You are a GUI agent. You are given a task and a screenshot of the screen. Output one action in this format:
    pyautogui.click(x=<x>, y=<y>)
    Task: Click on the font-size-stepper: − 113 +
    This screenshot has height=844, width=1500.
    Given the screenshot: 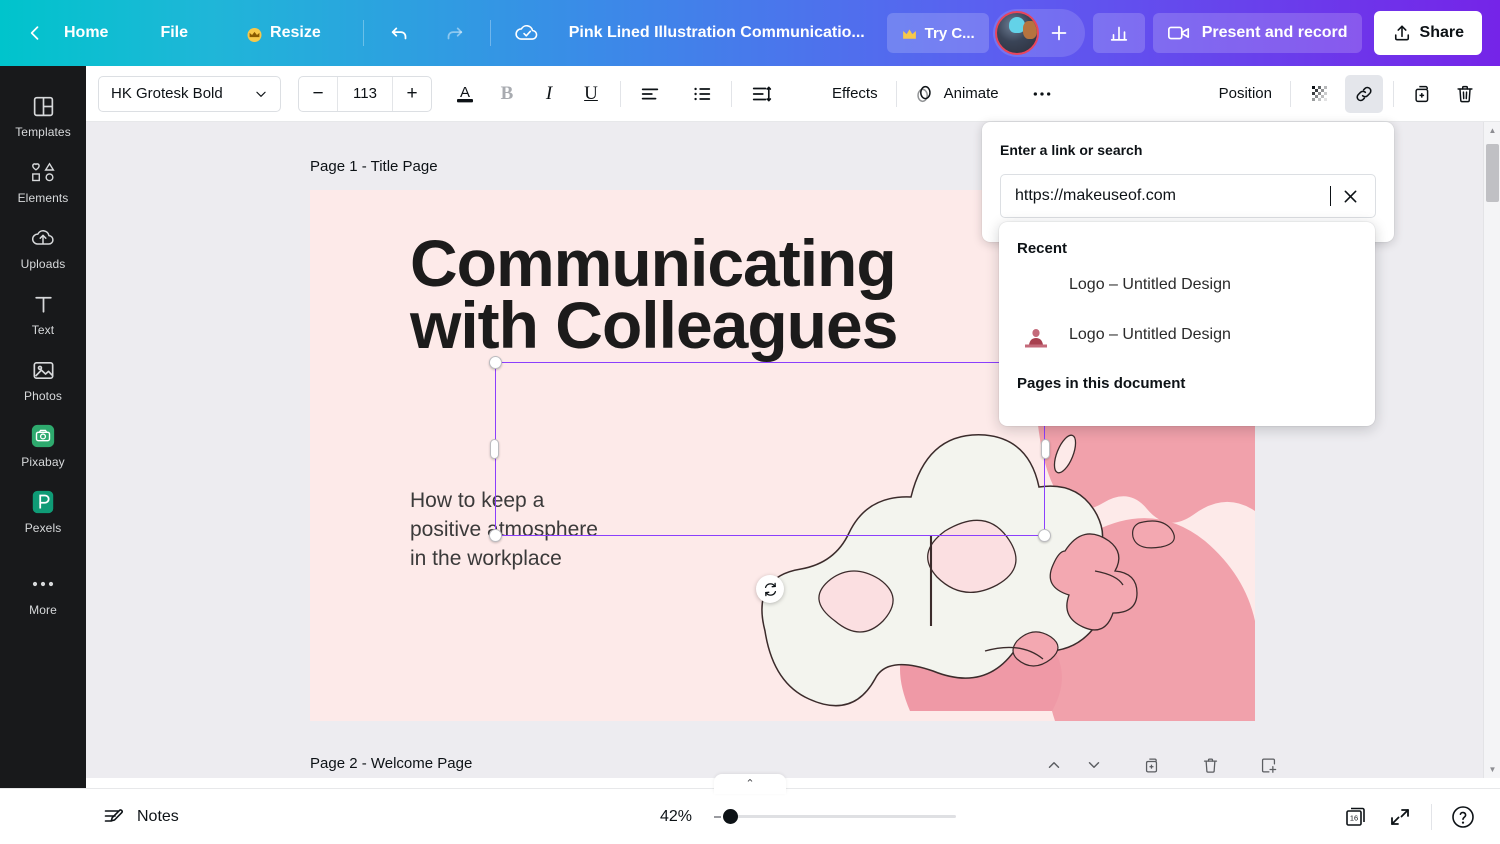 What is the action you would take?
    pyautogui.click(x=365, y=93)
    